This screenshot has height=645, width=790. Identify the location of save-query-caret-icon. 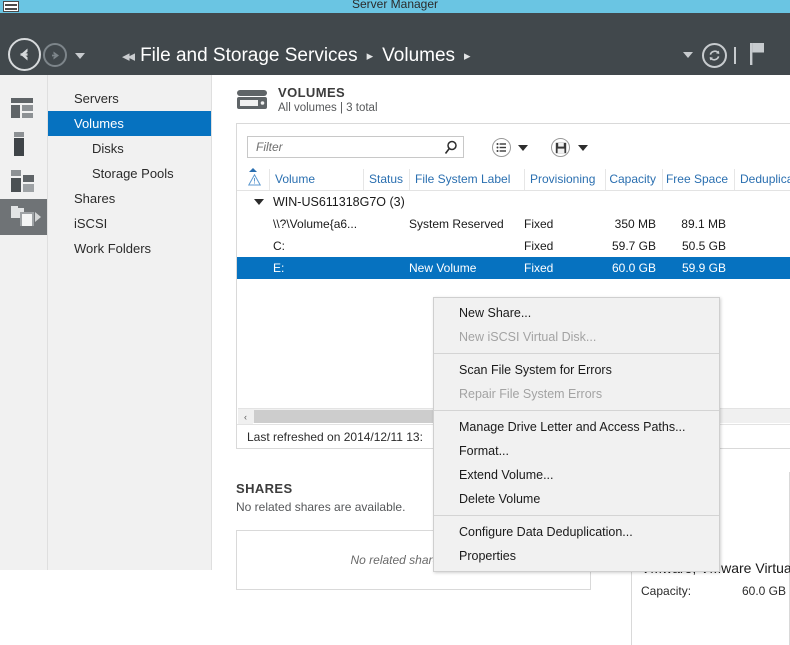
(583, 148).